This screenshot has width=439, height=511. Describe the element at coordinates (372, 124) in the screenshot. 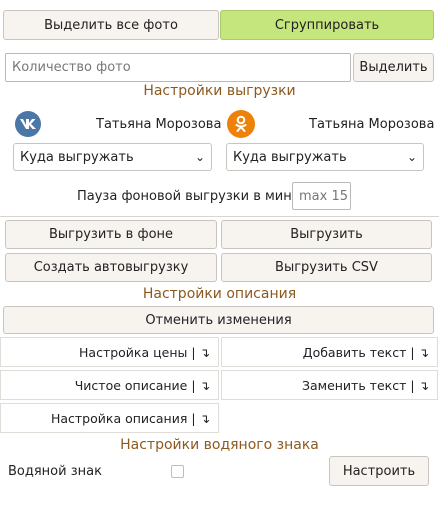

I see `ok-user-name: Татьяна Морозова` at that location.